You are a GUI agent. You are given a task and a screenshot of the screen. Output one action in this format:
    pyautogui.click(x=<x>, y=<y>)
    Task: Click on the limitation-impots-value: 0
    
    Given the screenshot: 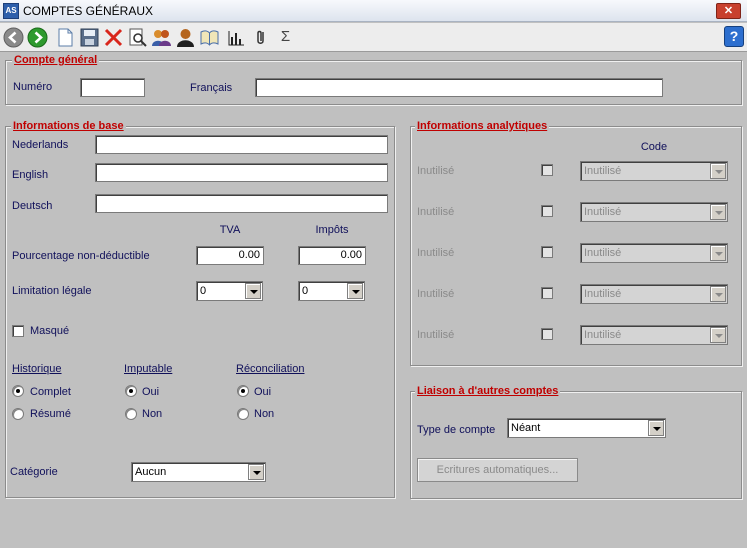 What is the action you would take?
    pyautogui.click(x=305, y=291)
    